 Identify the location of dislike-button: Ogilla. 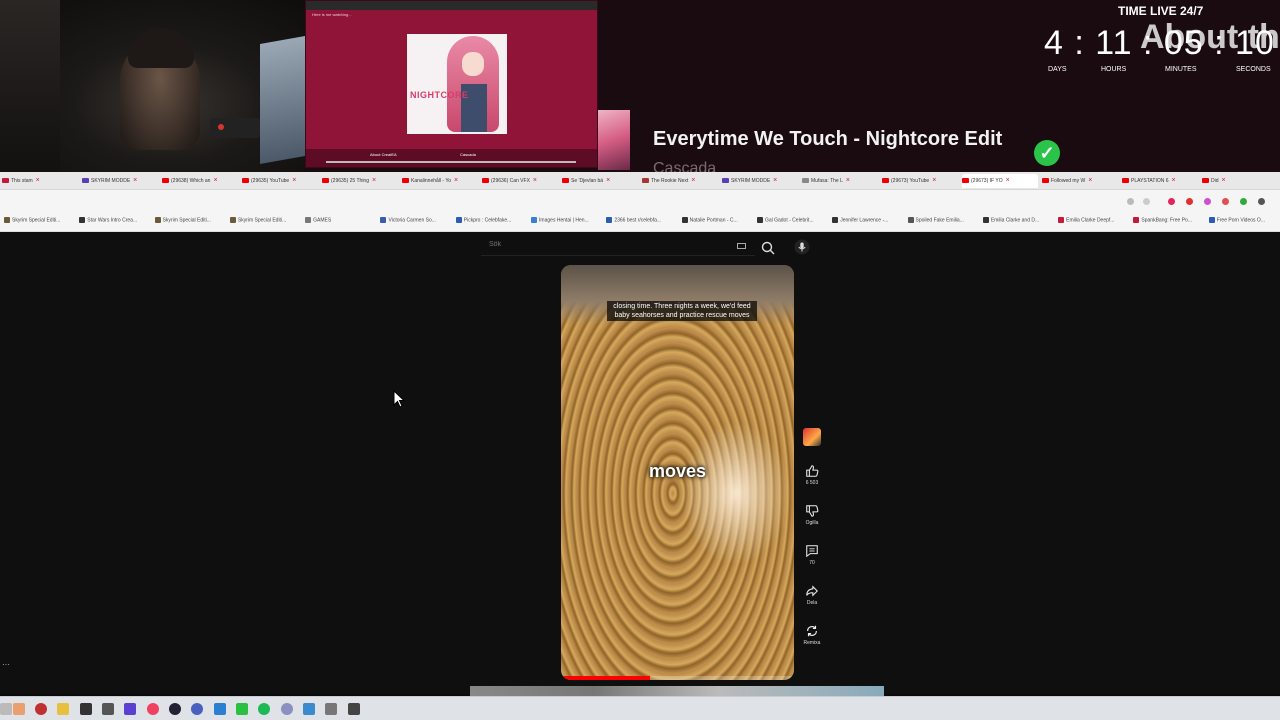
(812, 522).